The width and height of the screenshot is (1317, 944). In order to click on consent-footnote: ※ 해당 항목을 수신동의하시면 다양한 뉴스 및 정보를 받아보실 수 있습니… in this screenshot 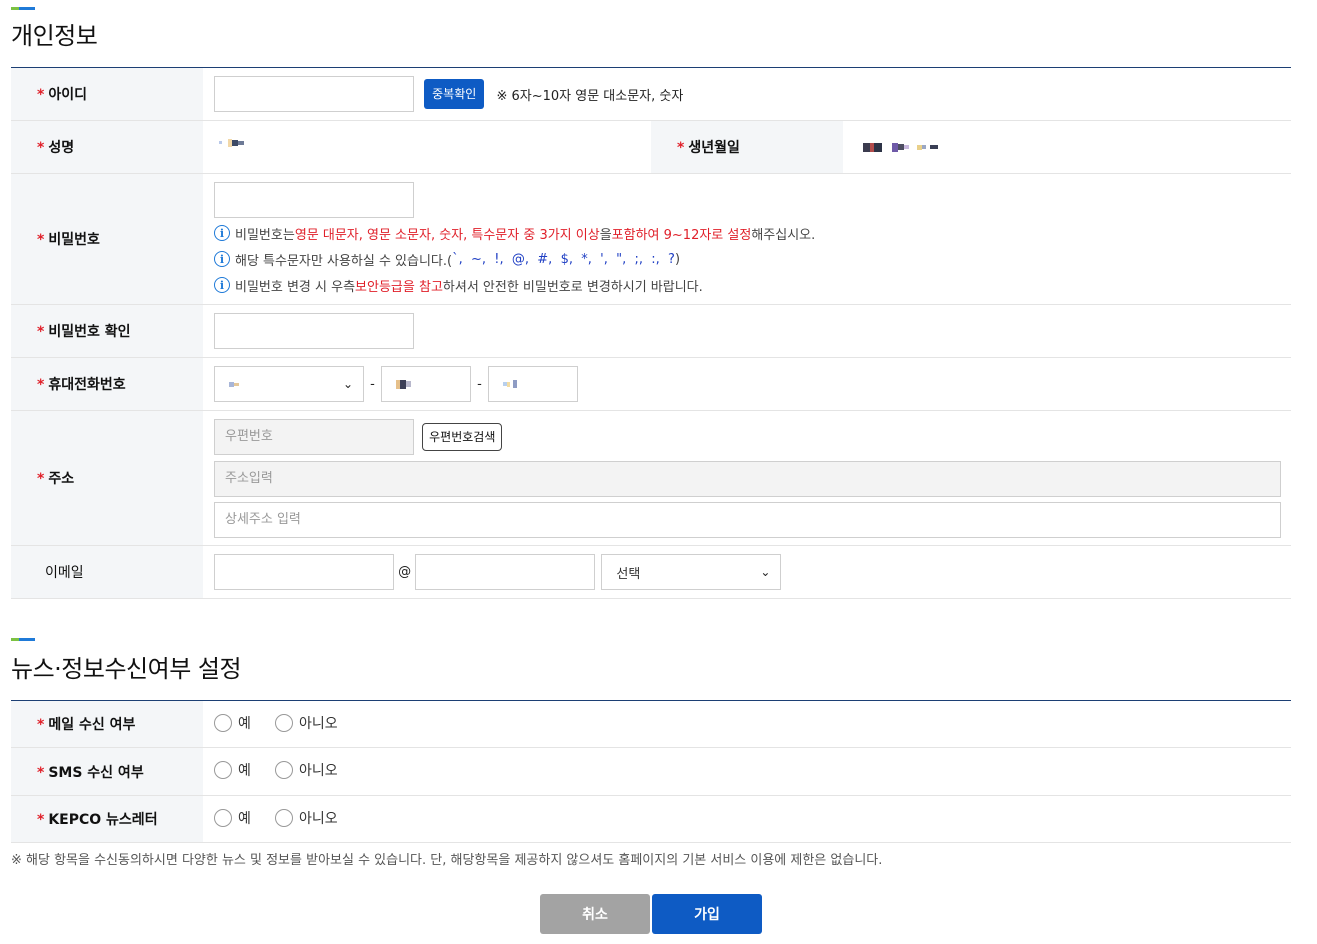, I will do `click(447, 860)`.